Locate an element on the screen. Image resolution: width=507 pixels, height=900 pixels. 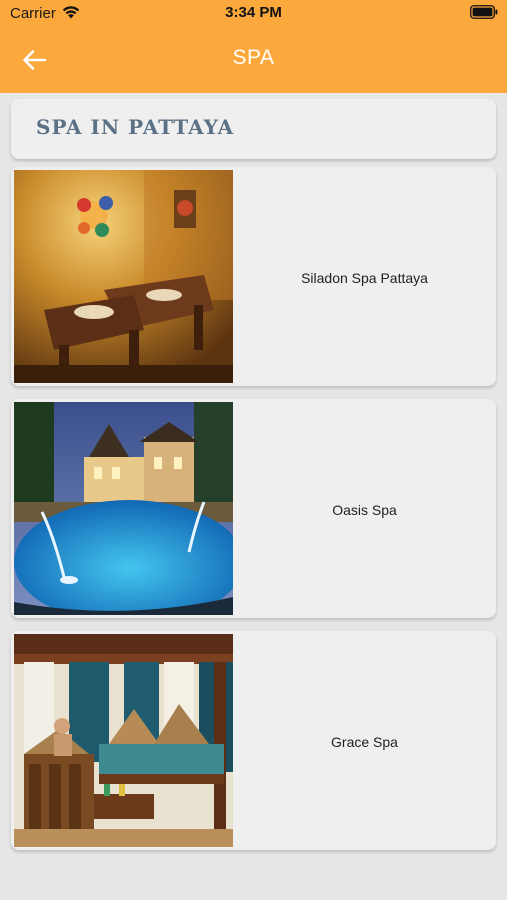
section-title: SPA IN PATTAYA is located at coordinates (135, 127).